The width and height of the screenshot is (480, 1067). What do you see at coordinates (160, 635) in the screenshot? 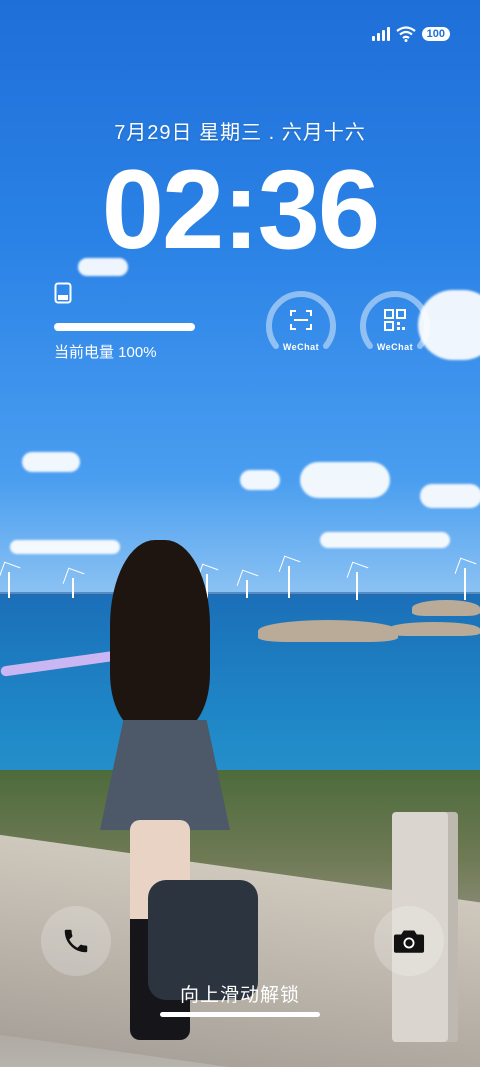
I see `girl-hair` at bounding box center [160, 635].